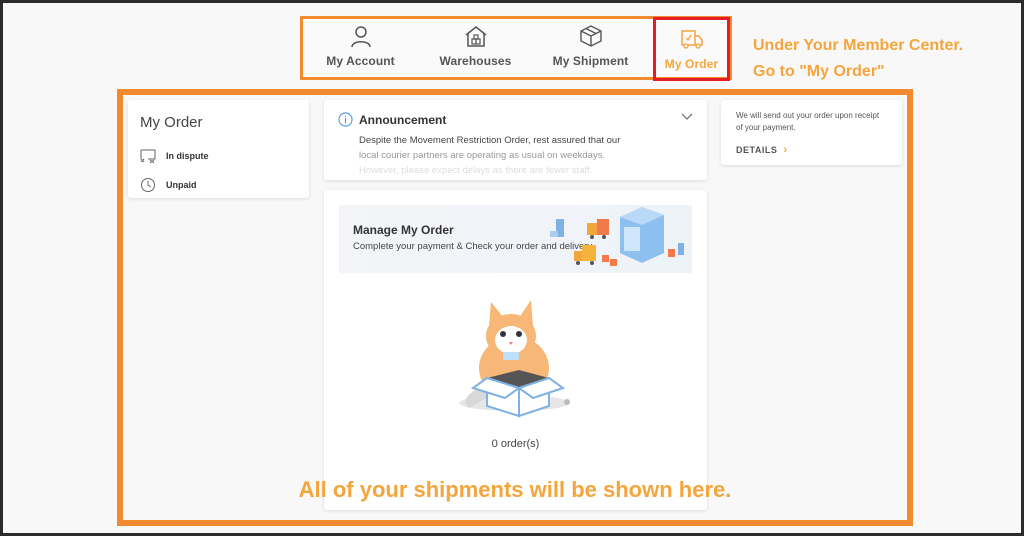 The height and width of the screenshot is (536, 1024). What do you see at coordinates (475, 48) in the screenshot?
I see `nav-warehouses: Warehouses` at bounding box center [475, 48].